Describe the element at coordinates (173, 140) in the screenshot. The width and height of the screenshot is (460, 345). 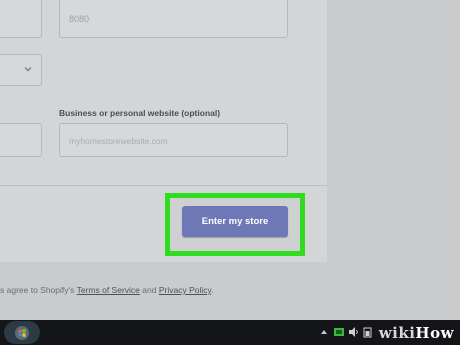
I see `website-field: myhomestorewebsite.com` at that location.